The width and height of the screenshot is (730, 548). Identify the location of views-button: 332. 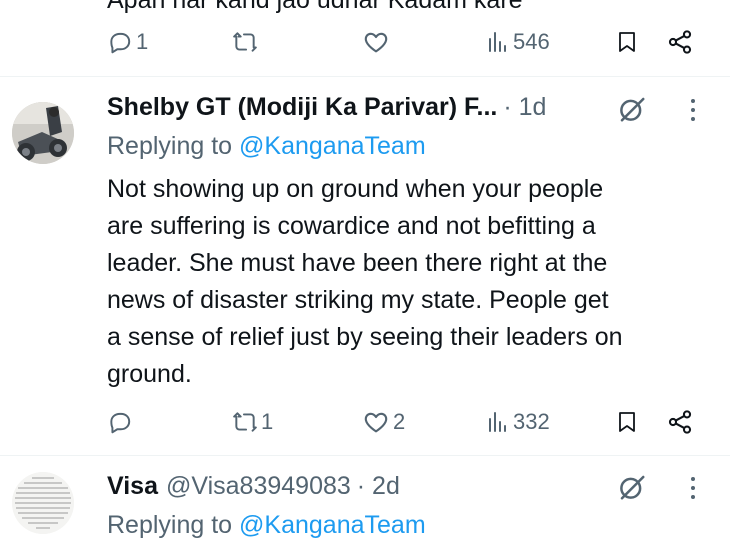
(518, 422).